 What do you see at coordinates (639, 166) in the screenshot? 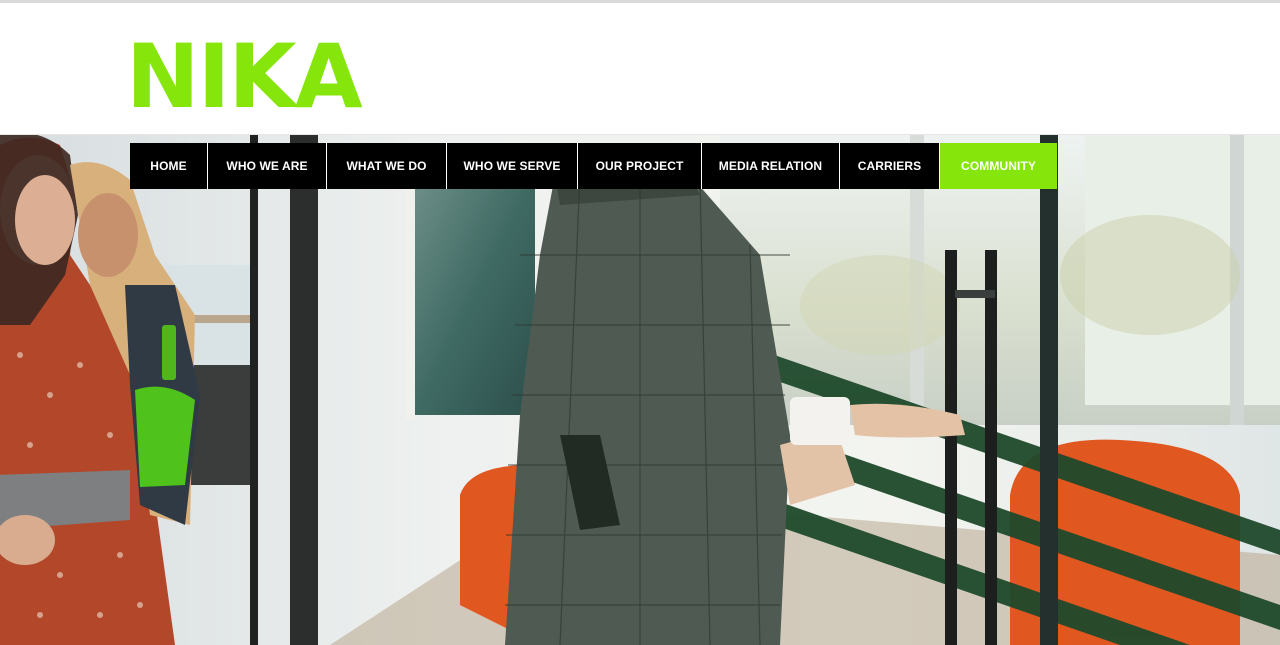
I see `nav-item-our-project: OUR PROJECT` at bounding box center [639, 166].